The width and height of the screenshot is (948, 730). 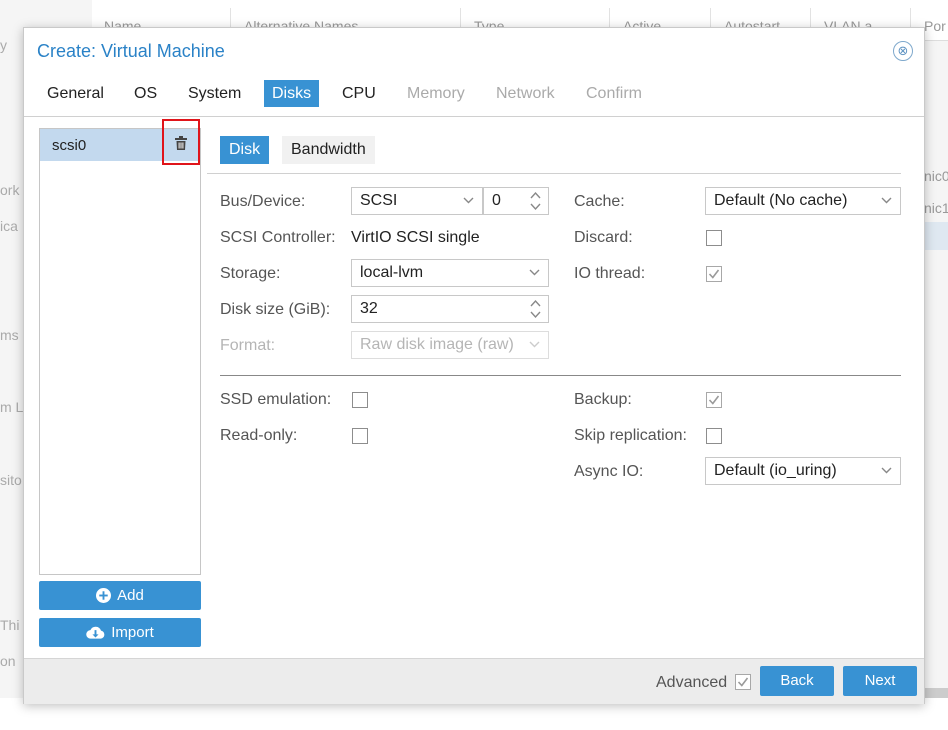 What do you see at coordinates (610, 273) in the screenshot?
I see `io-thread-label: IO thread:` at bounding box center [610, 273].